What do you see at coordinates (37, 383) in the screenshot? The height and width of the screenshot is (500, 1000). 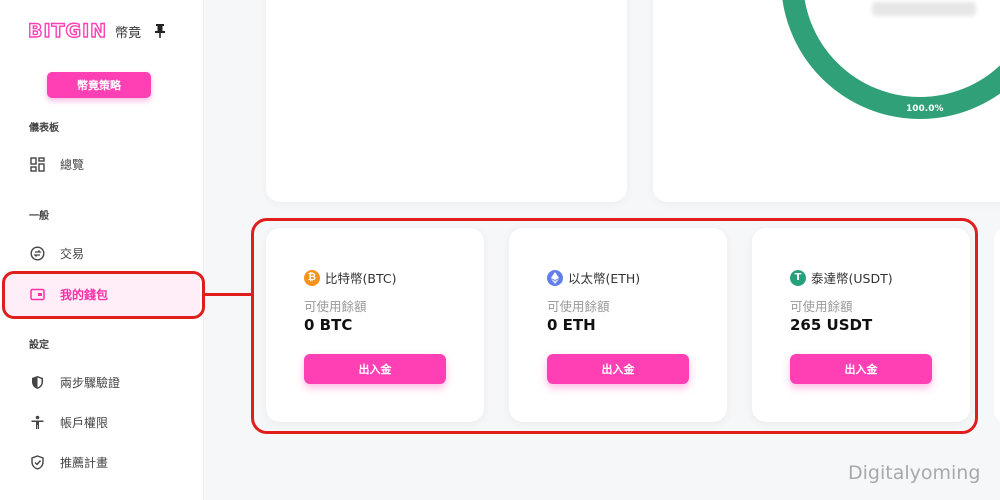 I see `shield-icon` at bounding box center [37, 383].